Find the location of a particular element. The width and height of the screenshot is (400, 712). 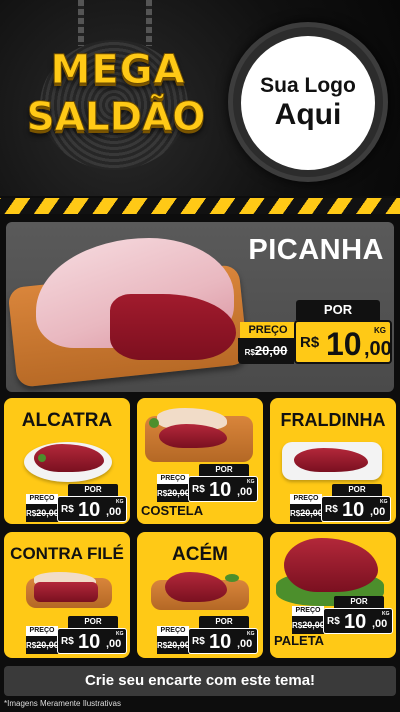

product-card-alcatra: ALCATRA POR PREÇO R$20,00 R$ 10 KG ,00 is located at coordinates (67, 461).